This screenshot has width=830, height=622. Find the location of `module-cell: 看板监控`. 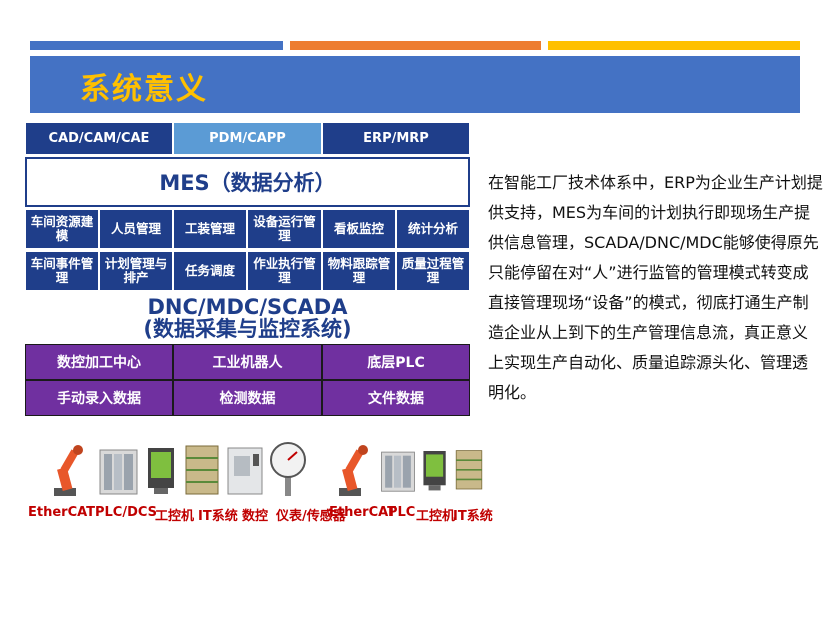

module-cell: 看板监控 is located at coordinates (359, 229).